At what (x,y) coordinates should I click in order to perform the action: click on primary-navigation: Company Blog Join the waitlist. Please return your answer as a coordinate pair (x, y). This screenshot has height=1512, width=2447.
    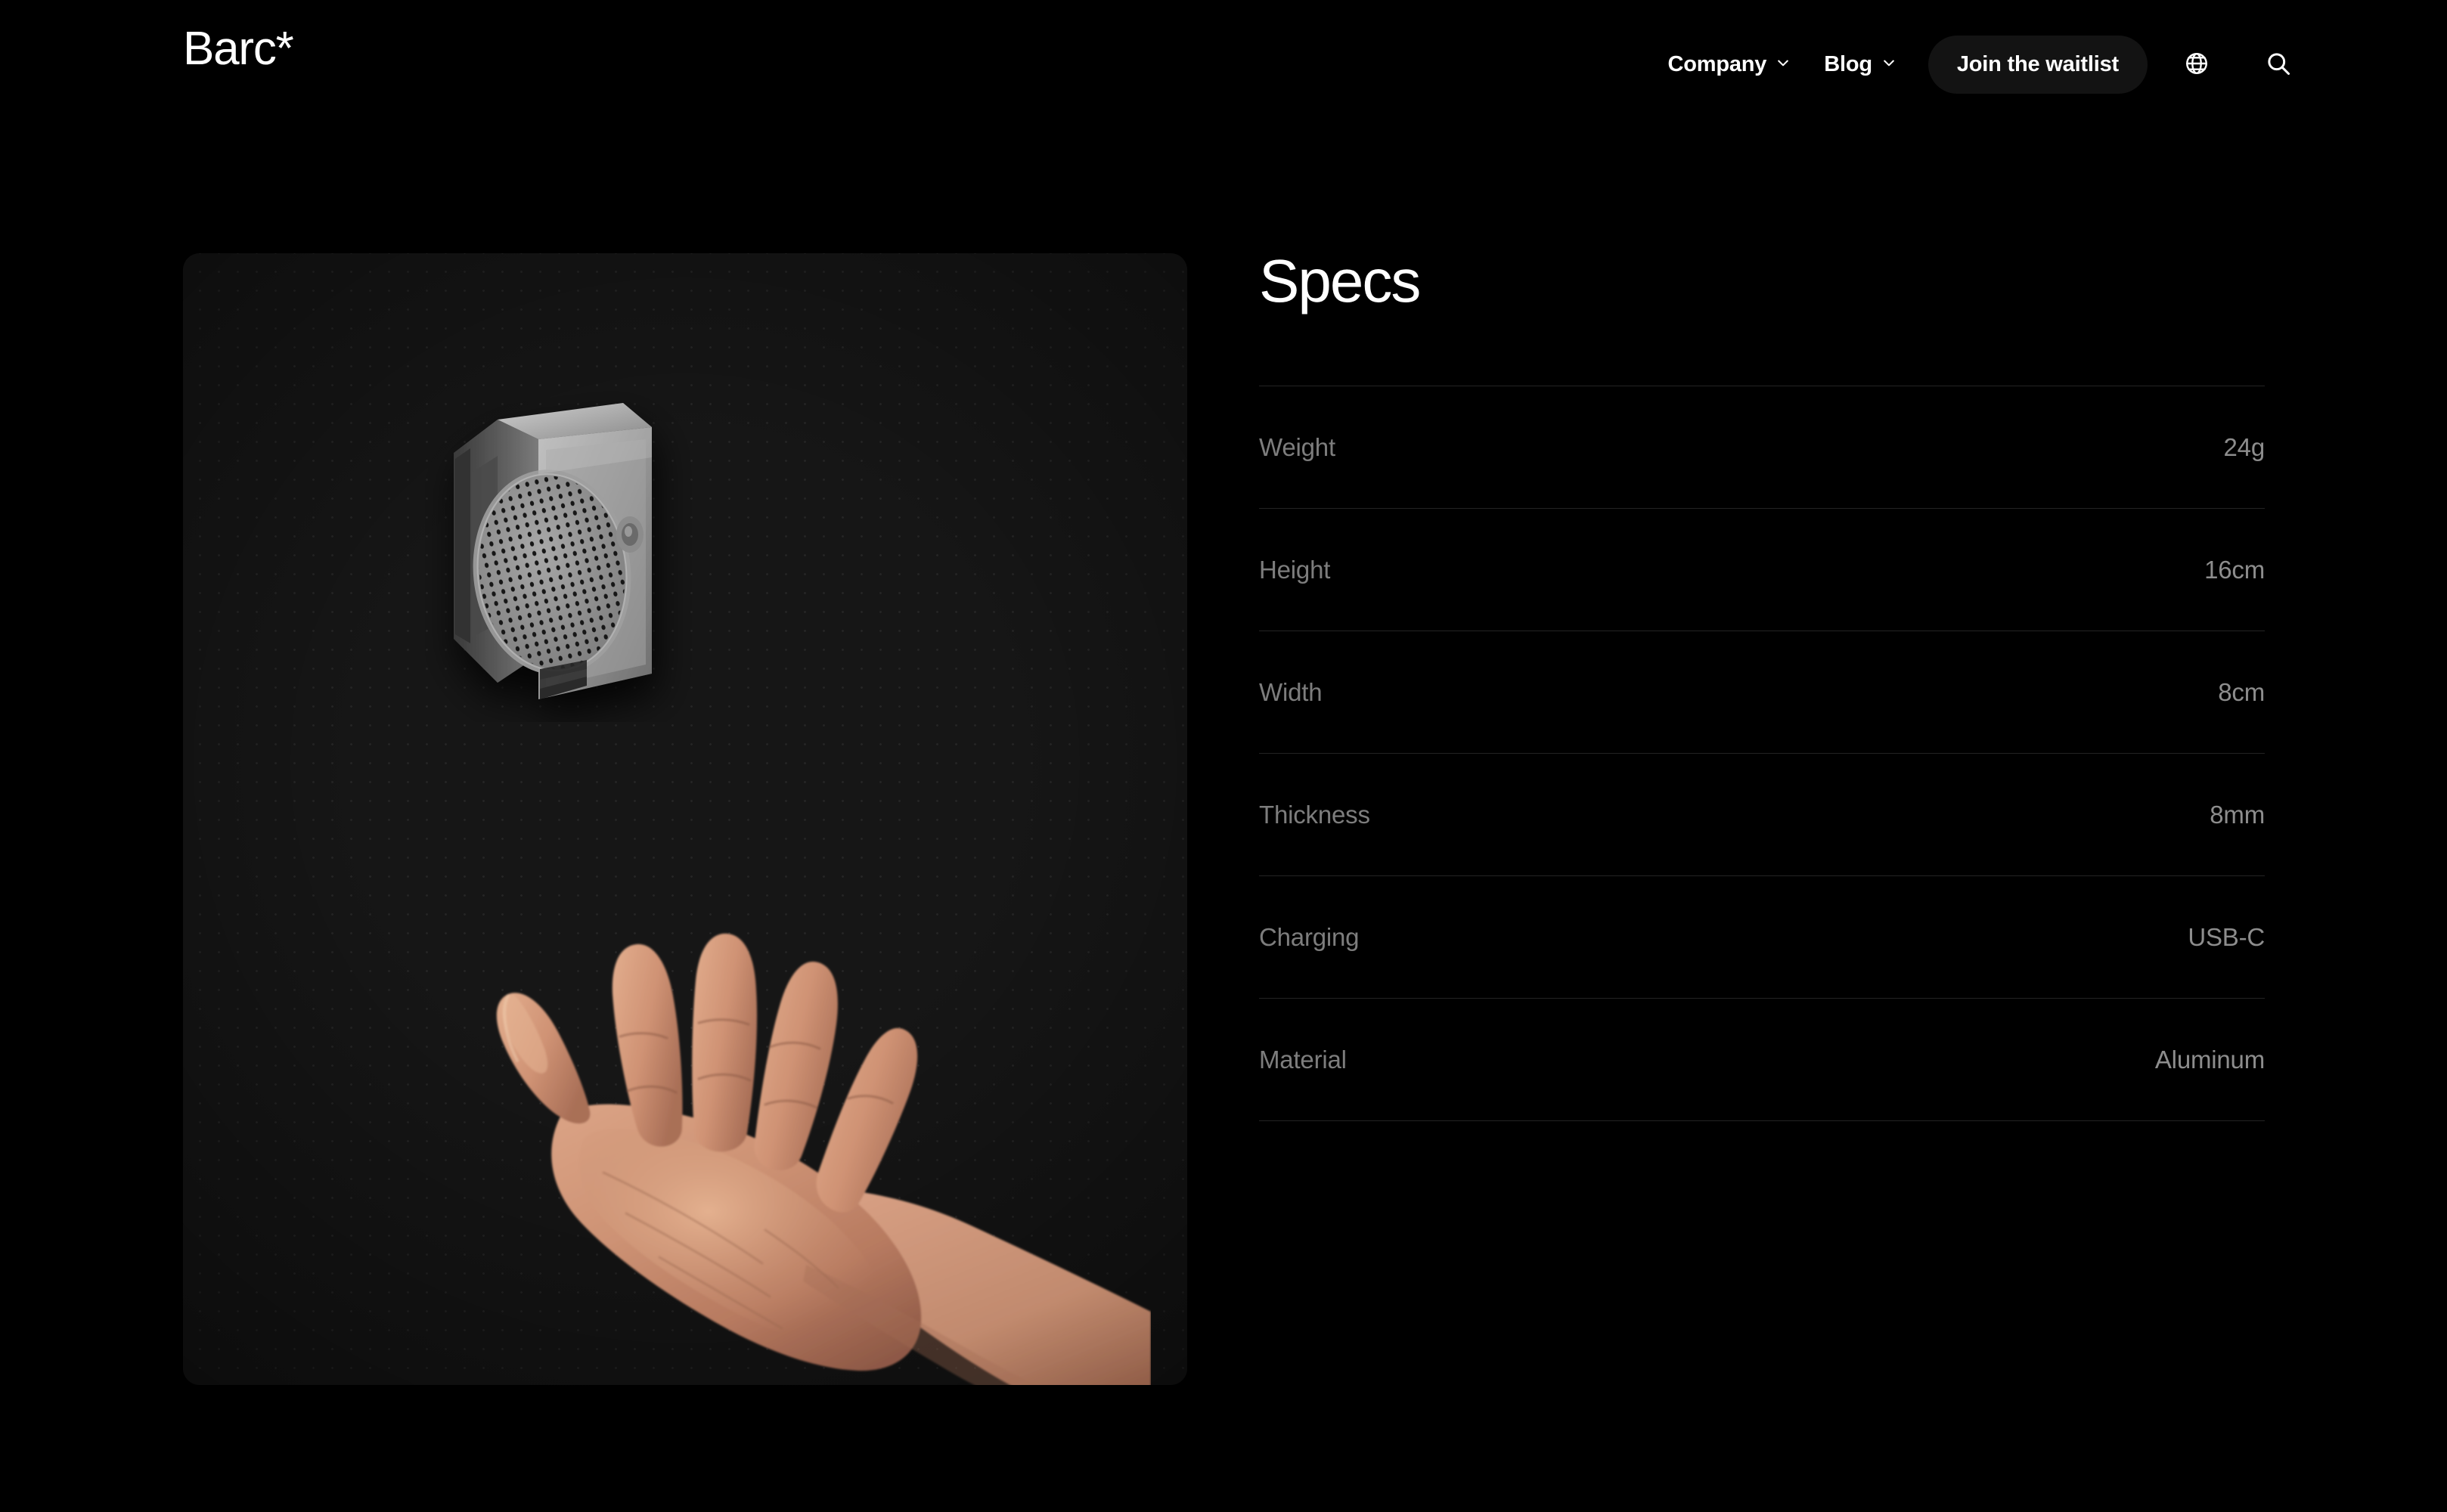
    Looking at the image, I should click on (1981, 64).